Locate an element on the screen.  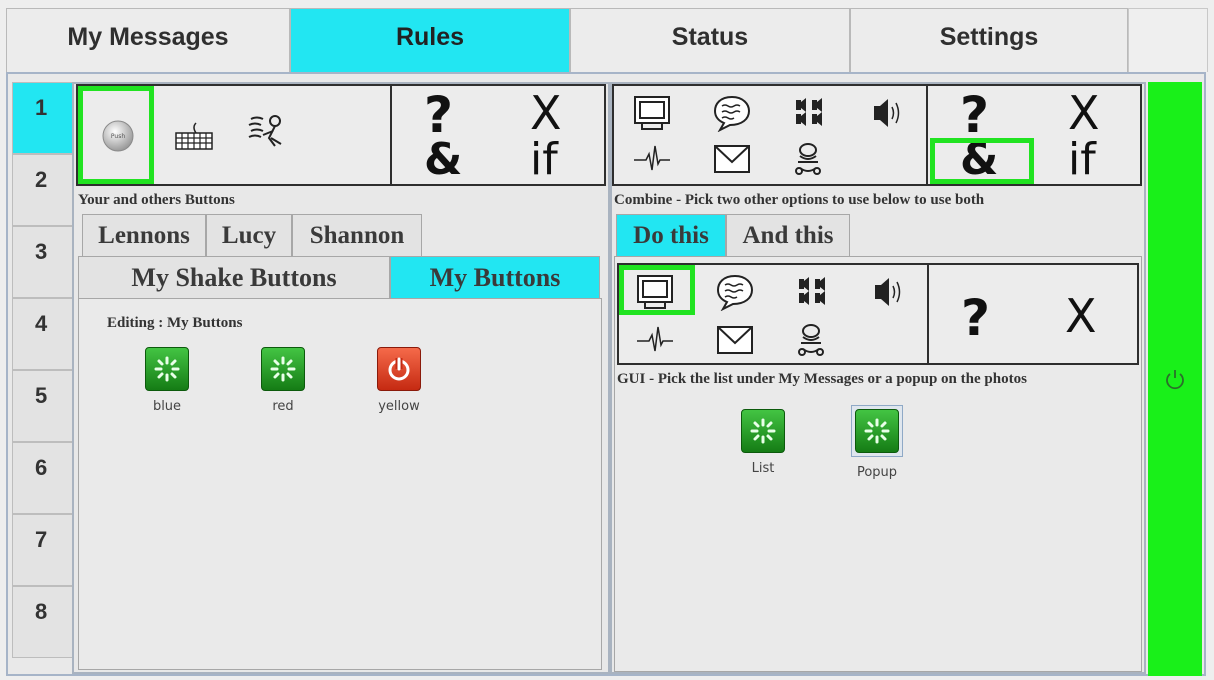
do-this-logic-box: ? X is located at coordinates (1033, 314).